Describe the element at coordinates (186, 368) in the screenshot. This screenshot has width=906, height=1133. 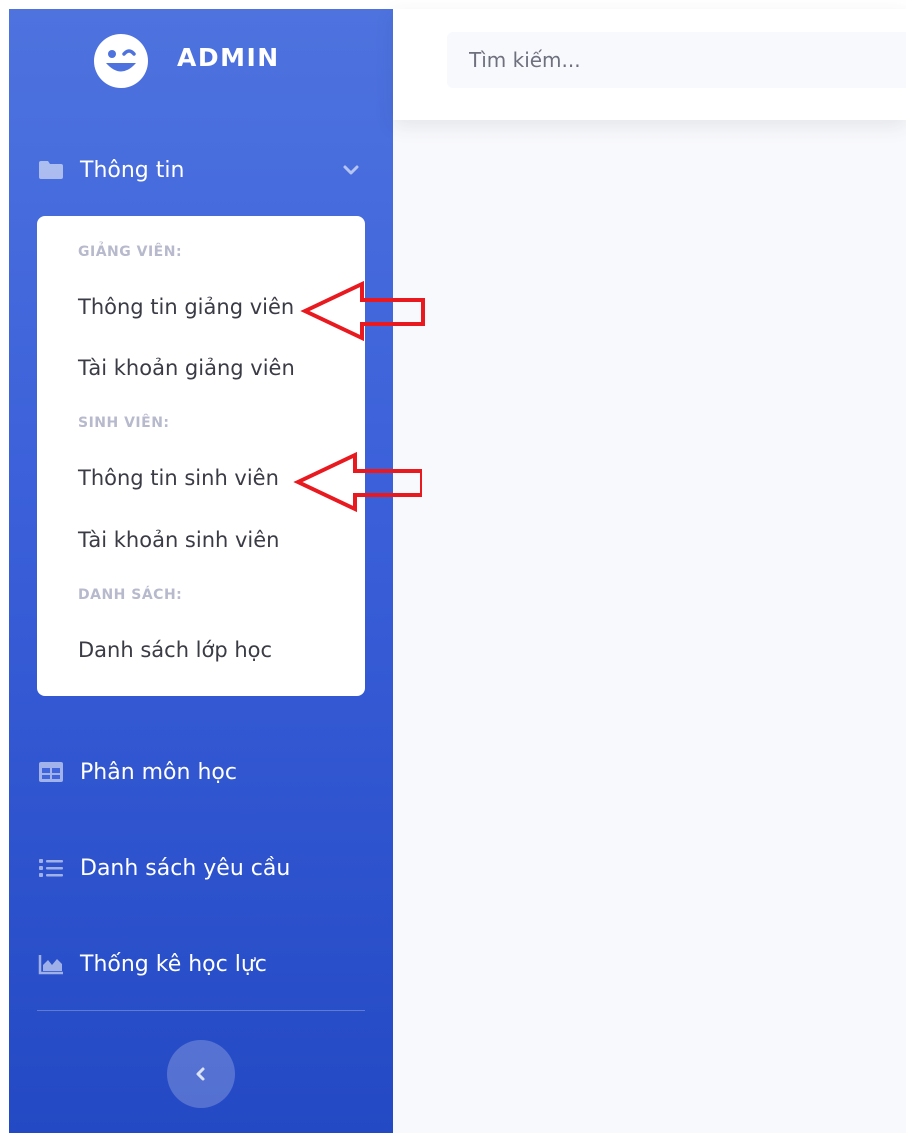
I see `submenu-item-lecturer-account: Tài khoản giảng viên` at that location.